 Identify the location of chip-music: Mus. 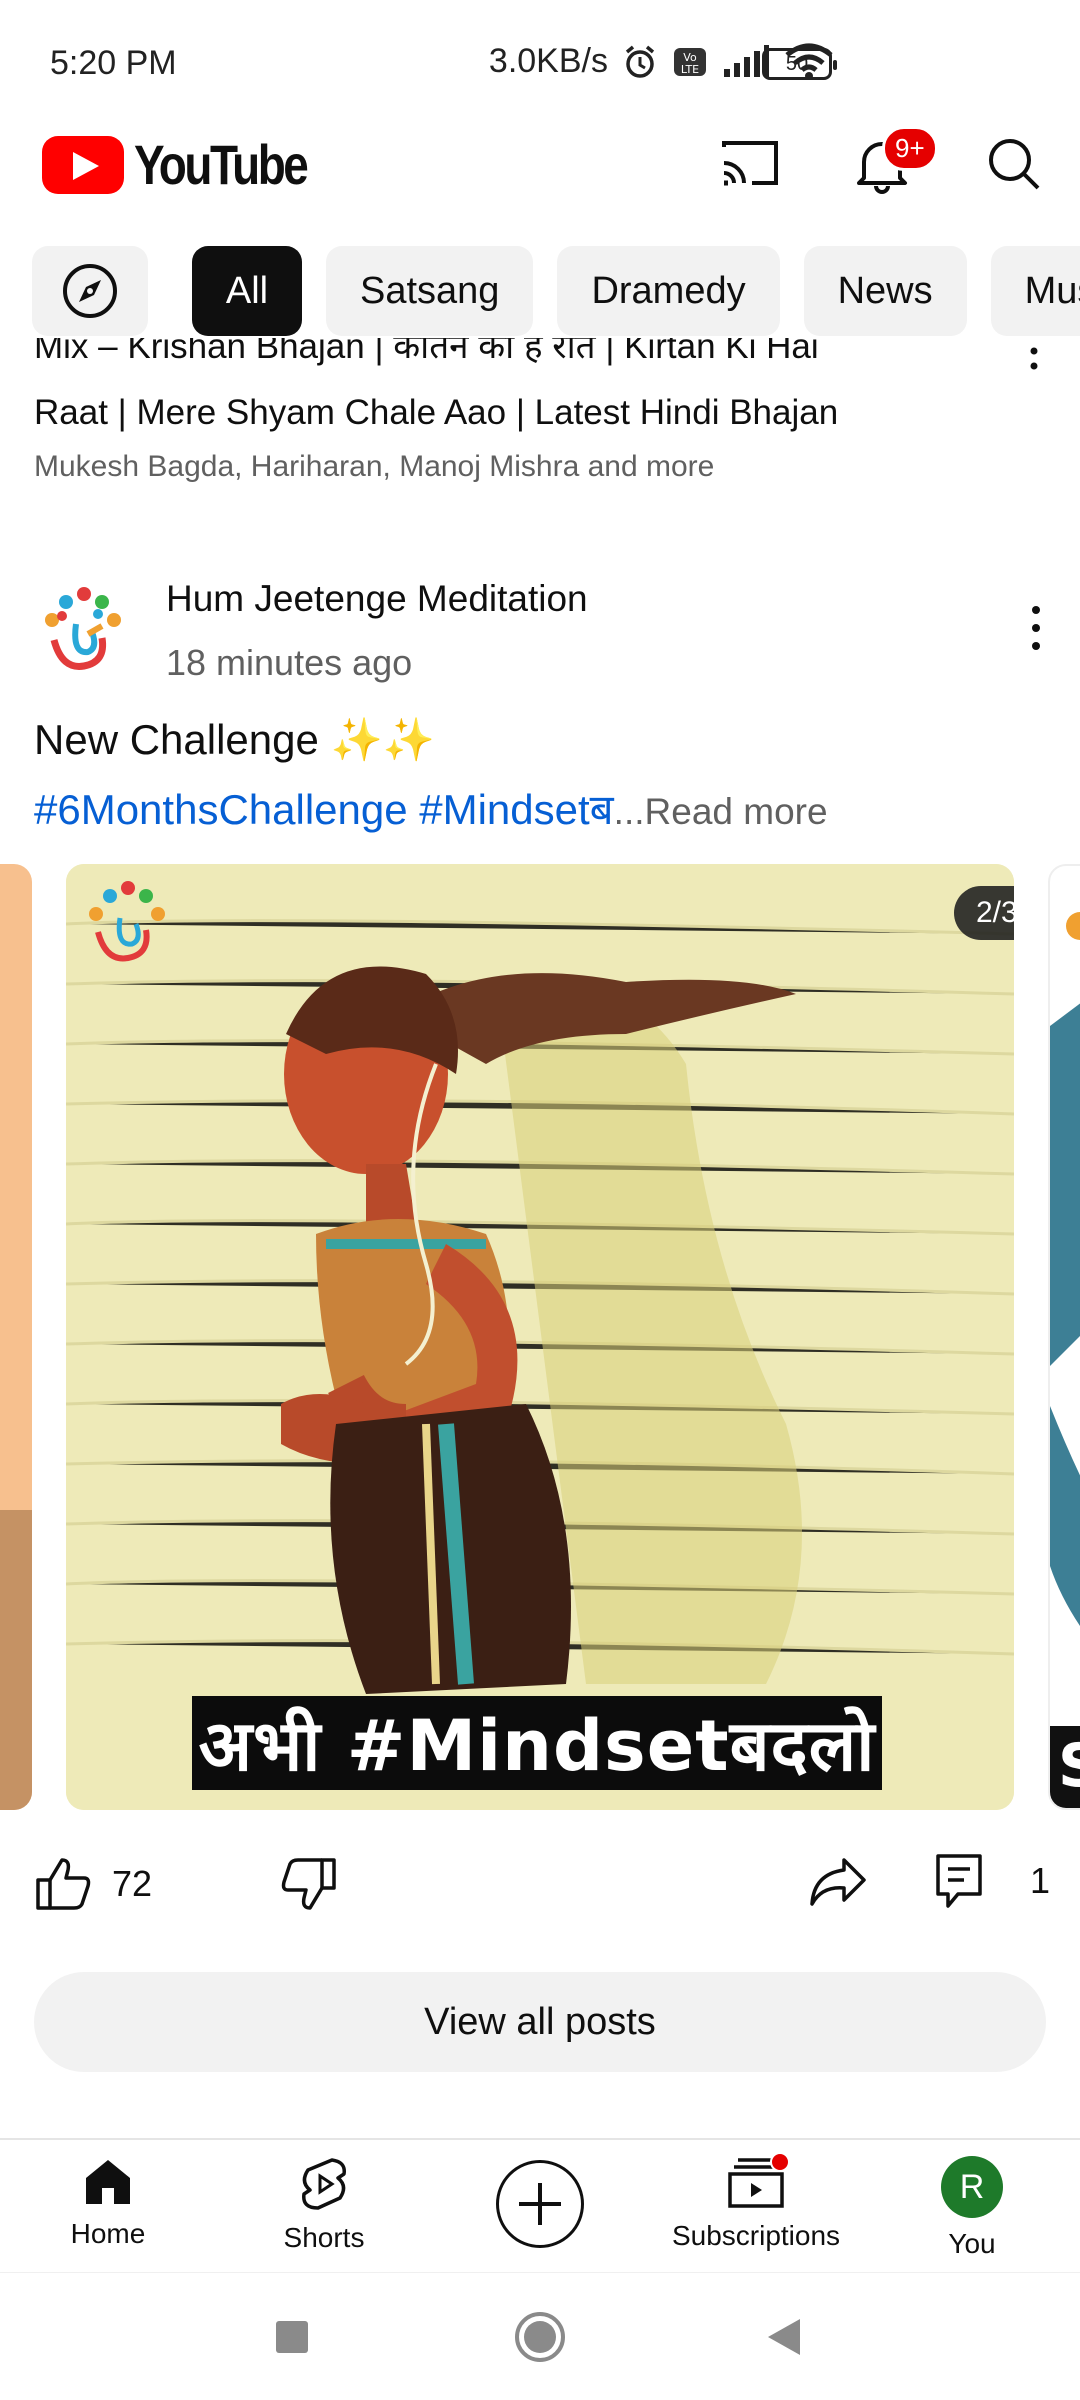
(1035, 291).